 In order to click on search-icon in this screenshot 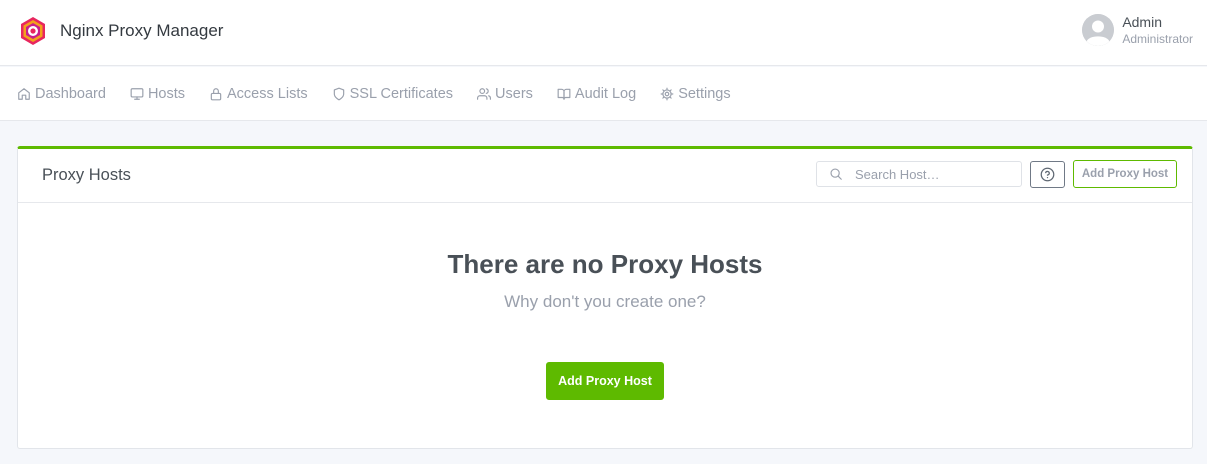, I will do `click(836, 174)`.